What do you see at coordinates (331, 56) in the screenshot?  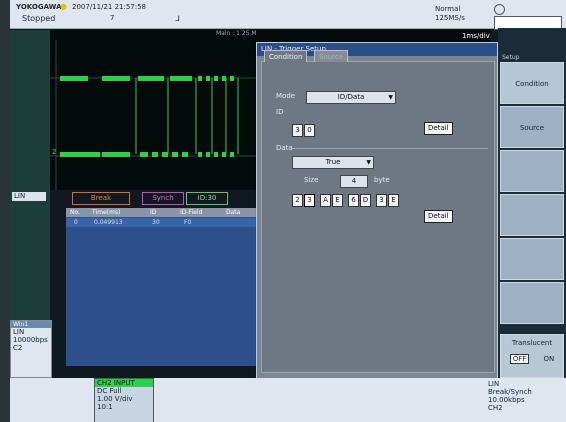 I see `tab-source: Source` at bounding box center [331, 56].